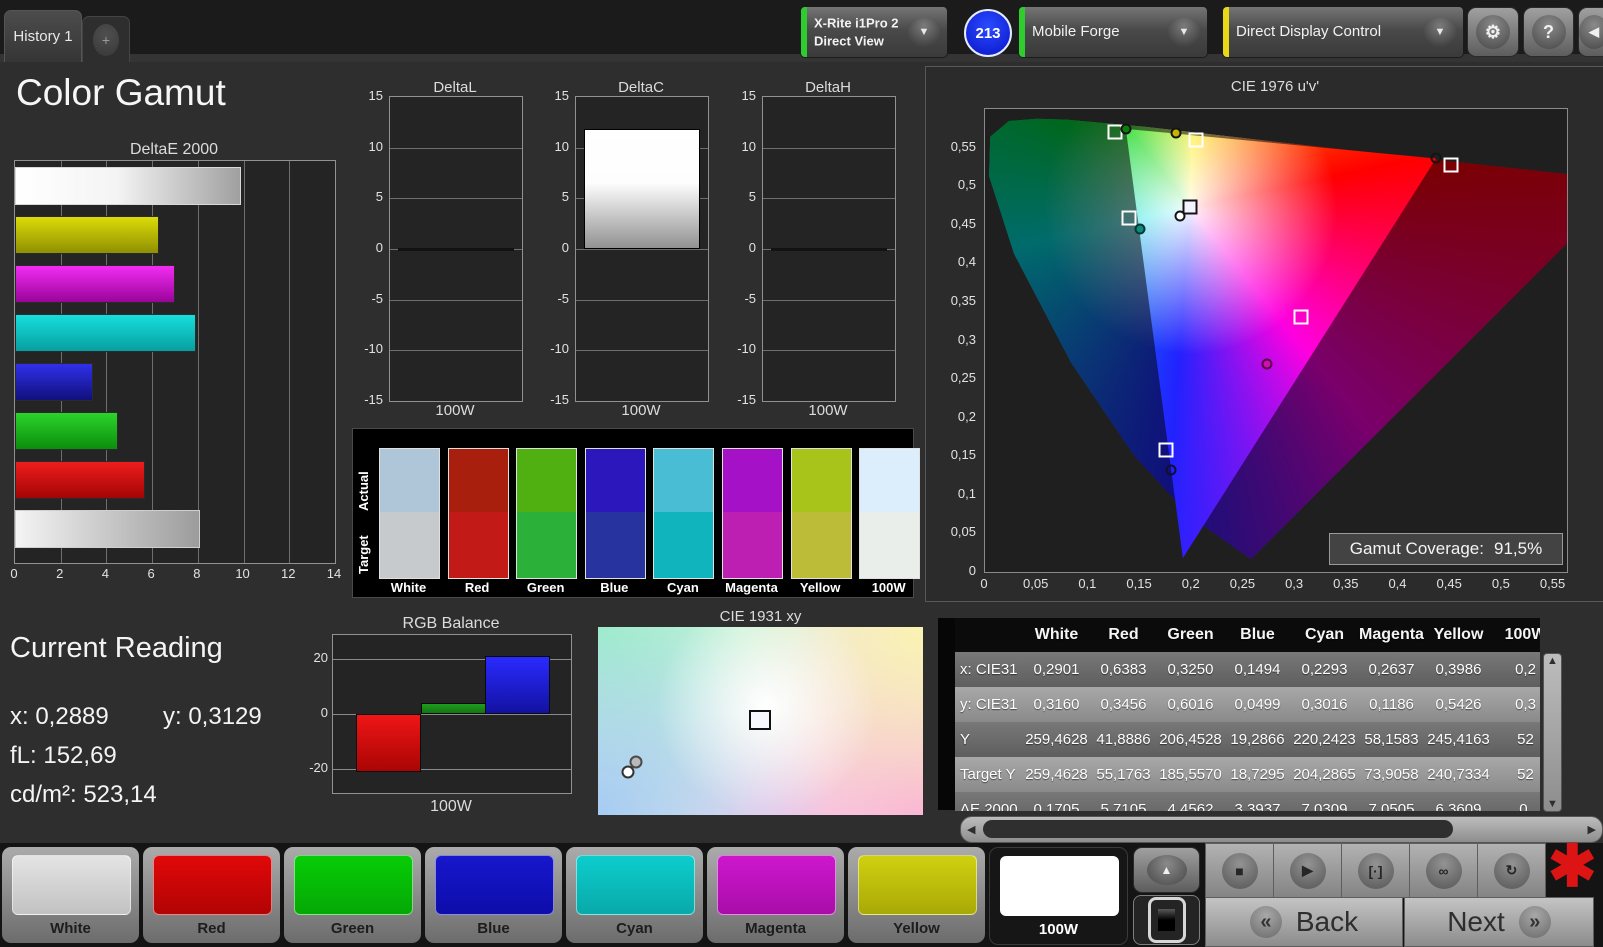  I want to click on refresh-button: ↻, so click(1511, 870).